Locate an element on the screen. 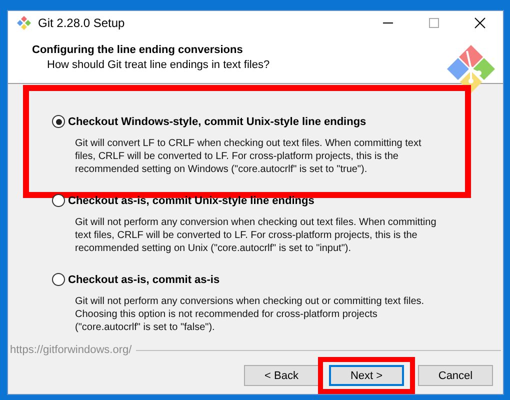 The height and width of the screenshot is (400, 510). radio-option: Checkout as-is, commit as-is is located at coordinates (272, 279).